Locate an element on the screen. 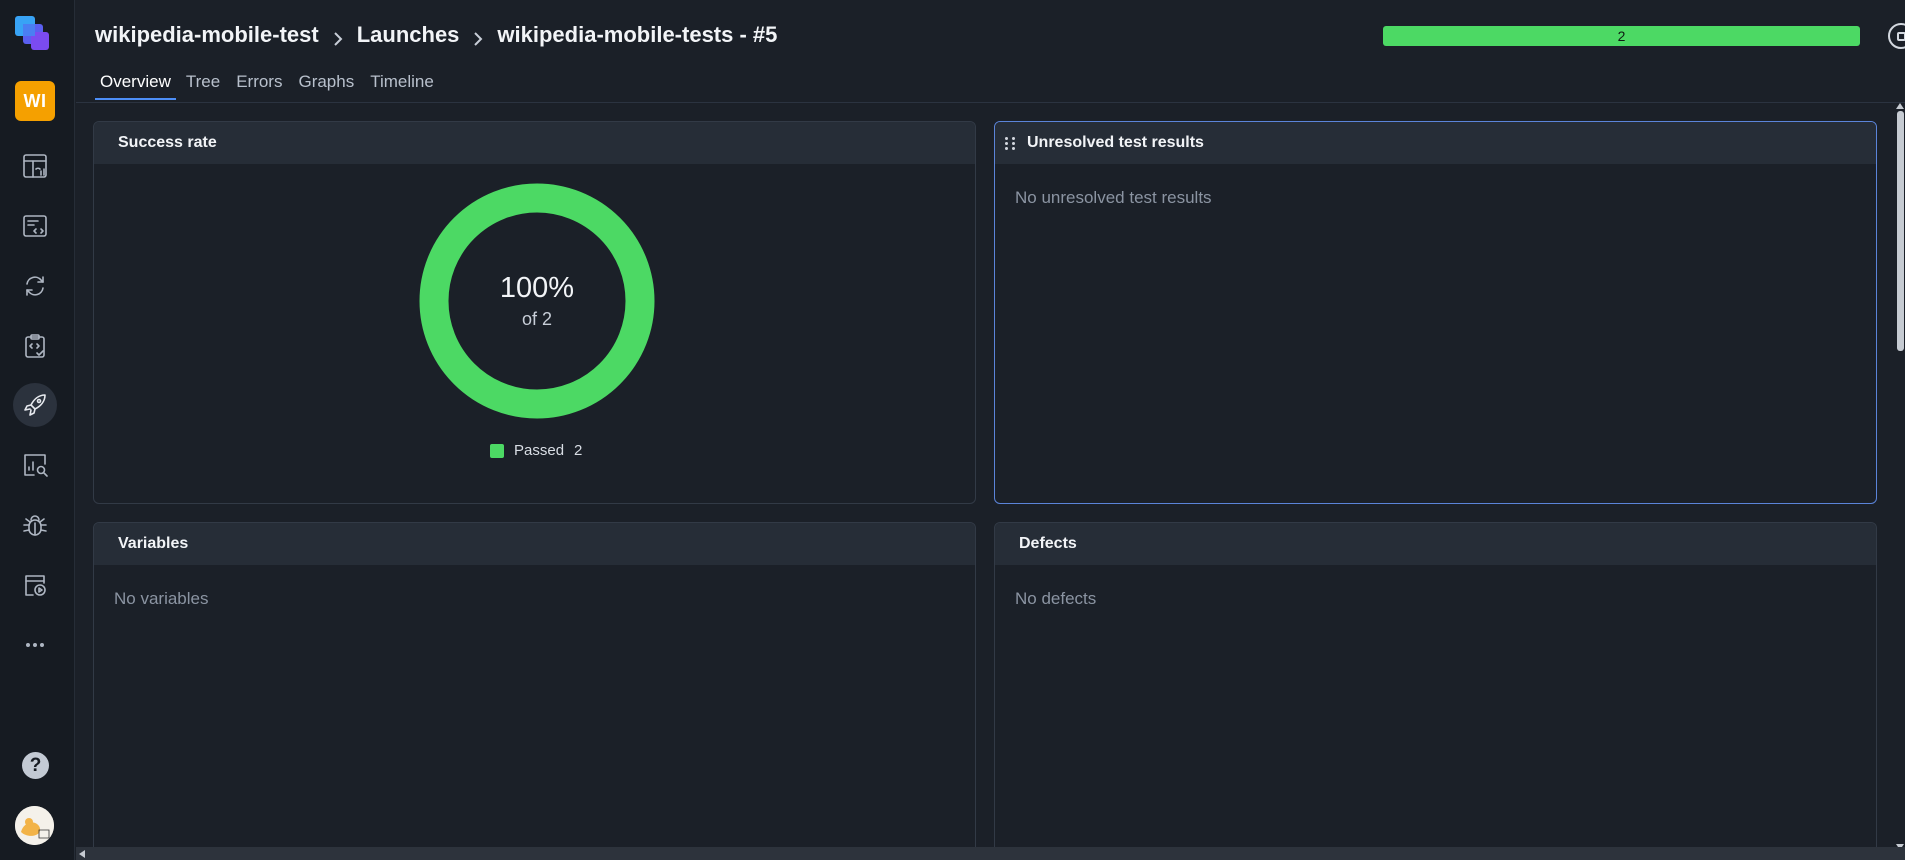 The height and width of the screenshot is (860, 1905). dashboards-icon is located at coordinates (35, 166).